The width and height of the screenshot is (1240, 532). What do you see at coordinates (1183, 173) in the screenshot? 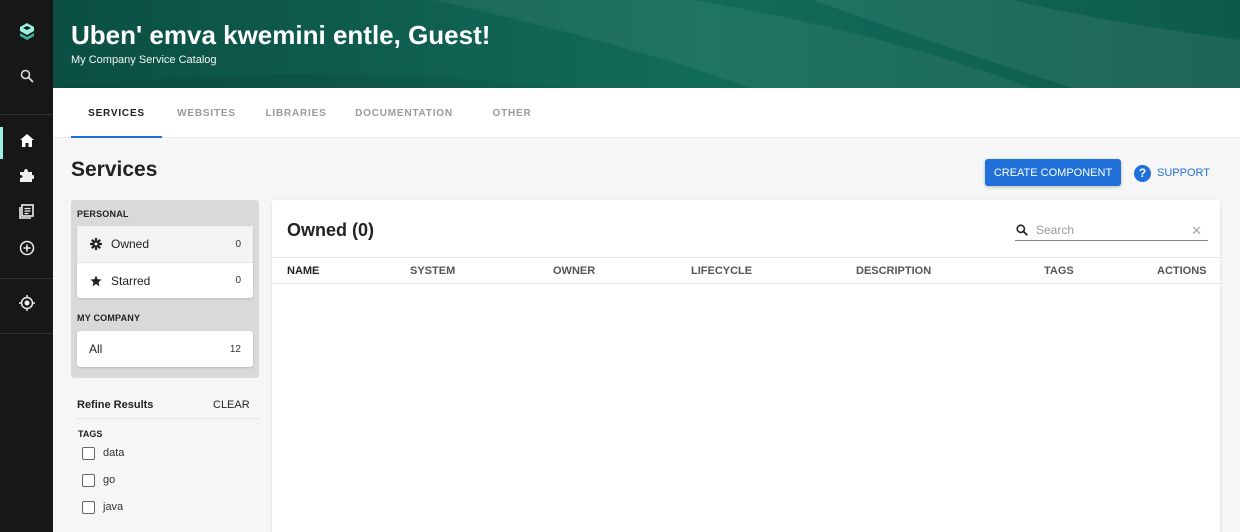
I see `support-label: SUPPORT` at bounding box center [1183, 173].